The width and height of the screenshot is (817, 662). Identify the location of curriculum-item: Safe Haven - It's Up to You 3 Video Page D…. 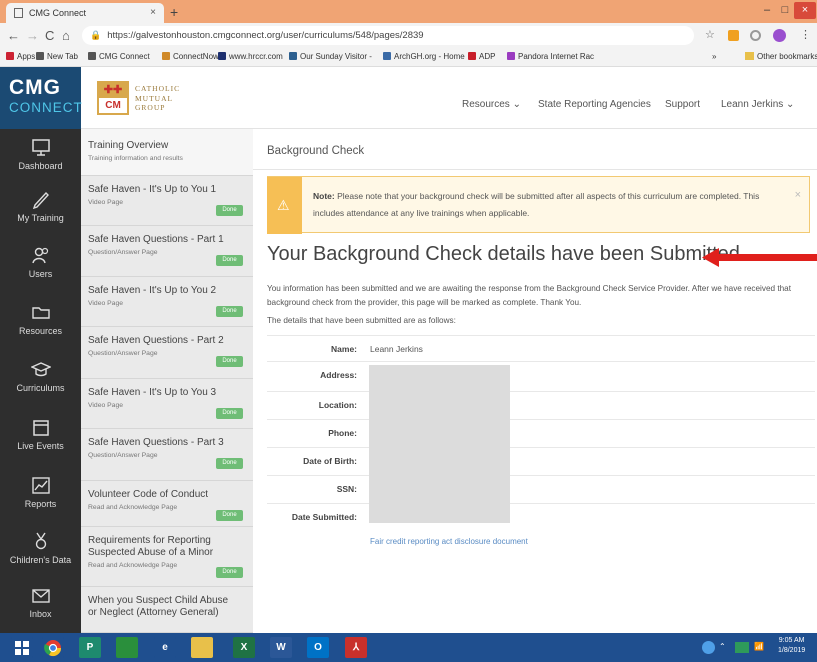
(167, 404).